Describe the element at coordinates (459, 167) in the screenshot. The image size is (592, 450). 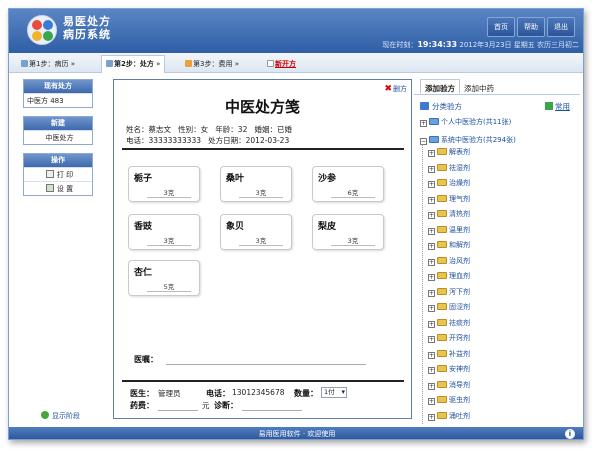
I see `tree-category-label: 祛湿剂` at that location.